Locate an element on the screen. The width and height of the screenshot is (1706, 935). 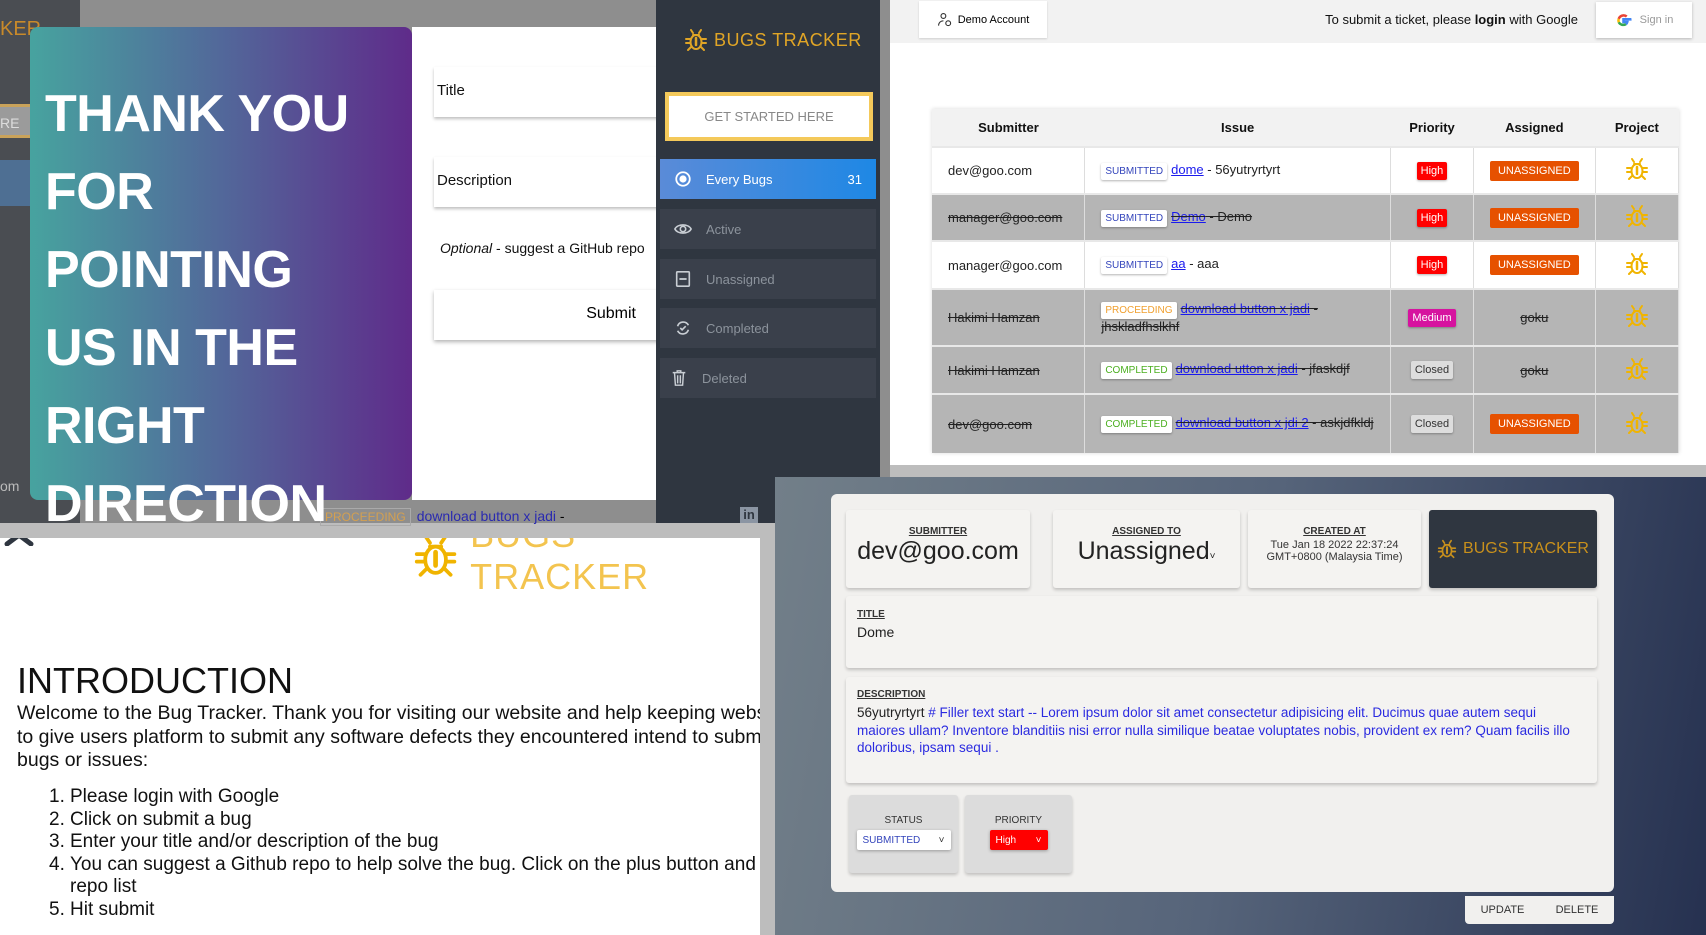
optional-repo-hint: Optional - suggest a GitHub repo is located at coordinates (542, 248).